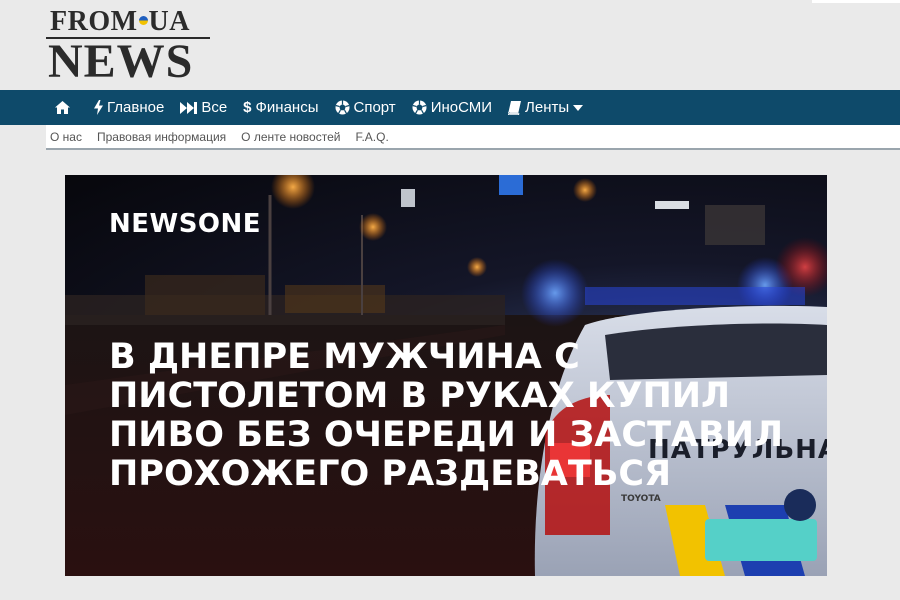  Describe the element at coordinates (290, 137) in the screenshot. I see `subnav-item-about-feed: О ленте новостей` at that location.